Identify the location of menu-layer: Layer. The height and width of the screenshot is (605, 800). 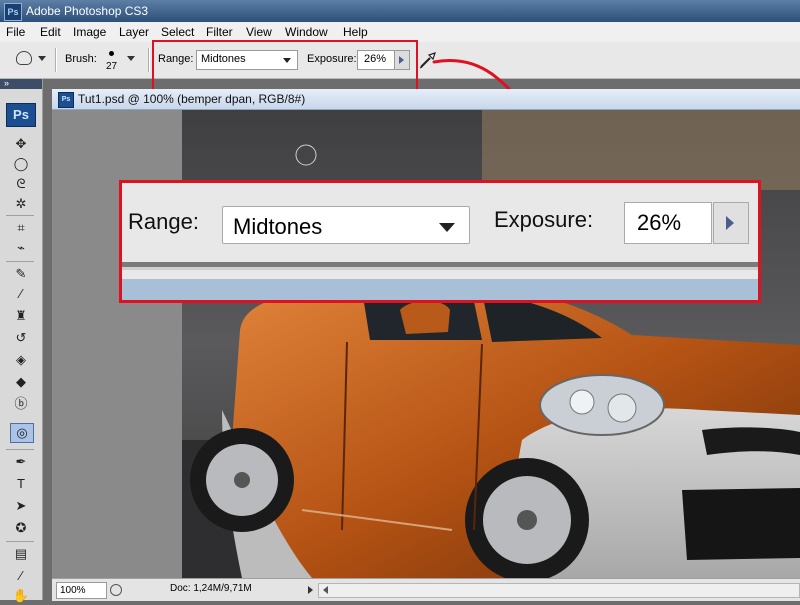
(134, 32).